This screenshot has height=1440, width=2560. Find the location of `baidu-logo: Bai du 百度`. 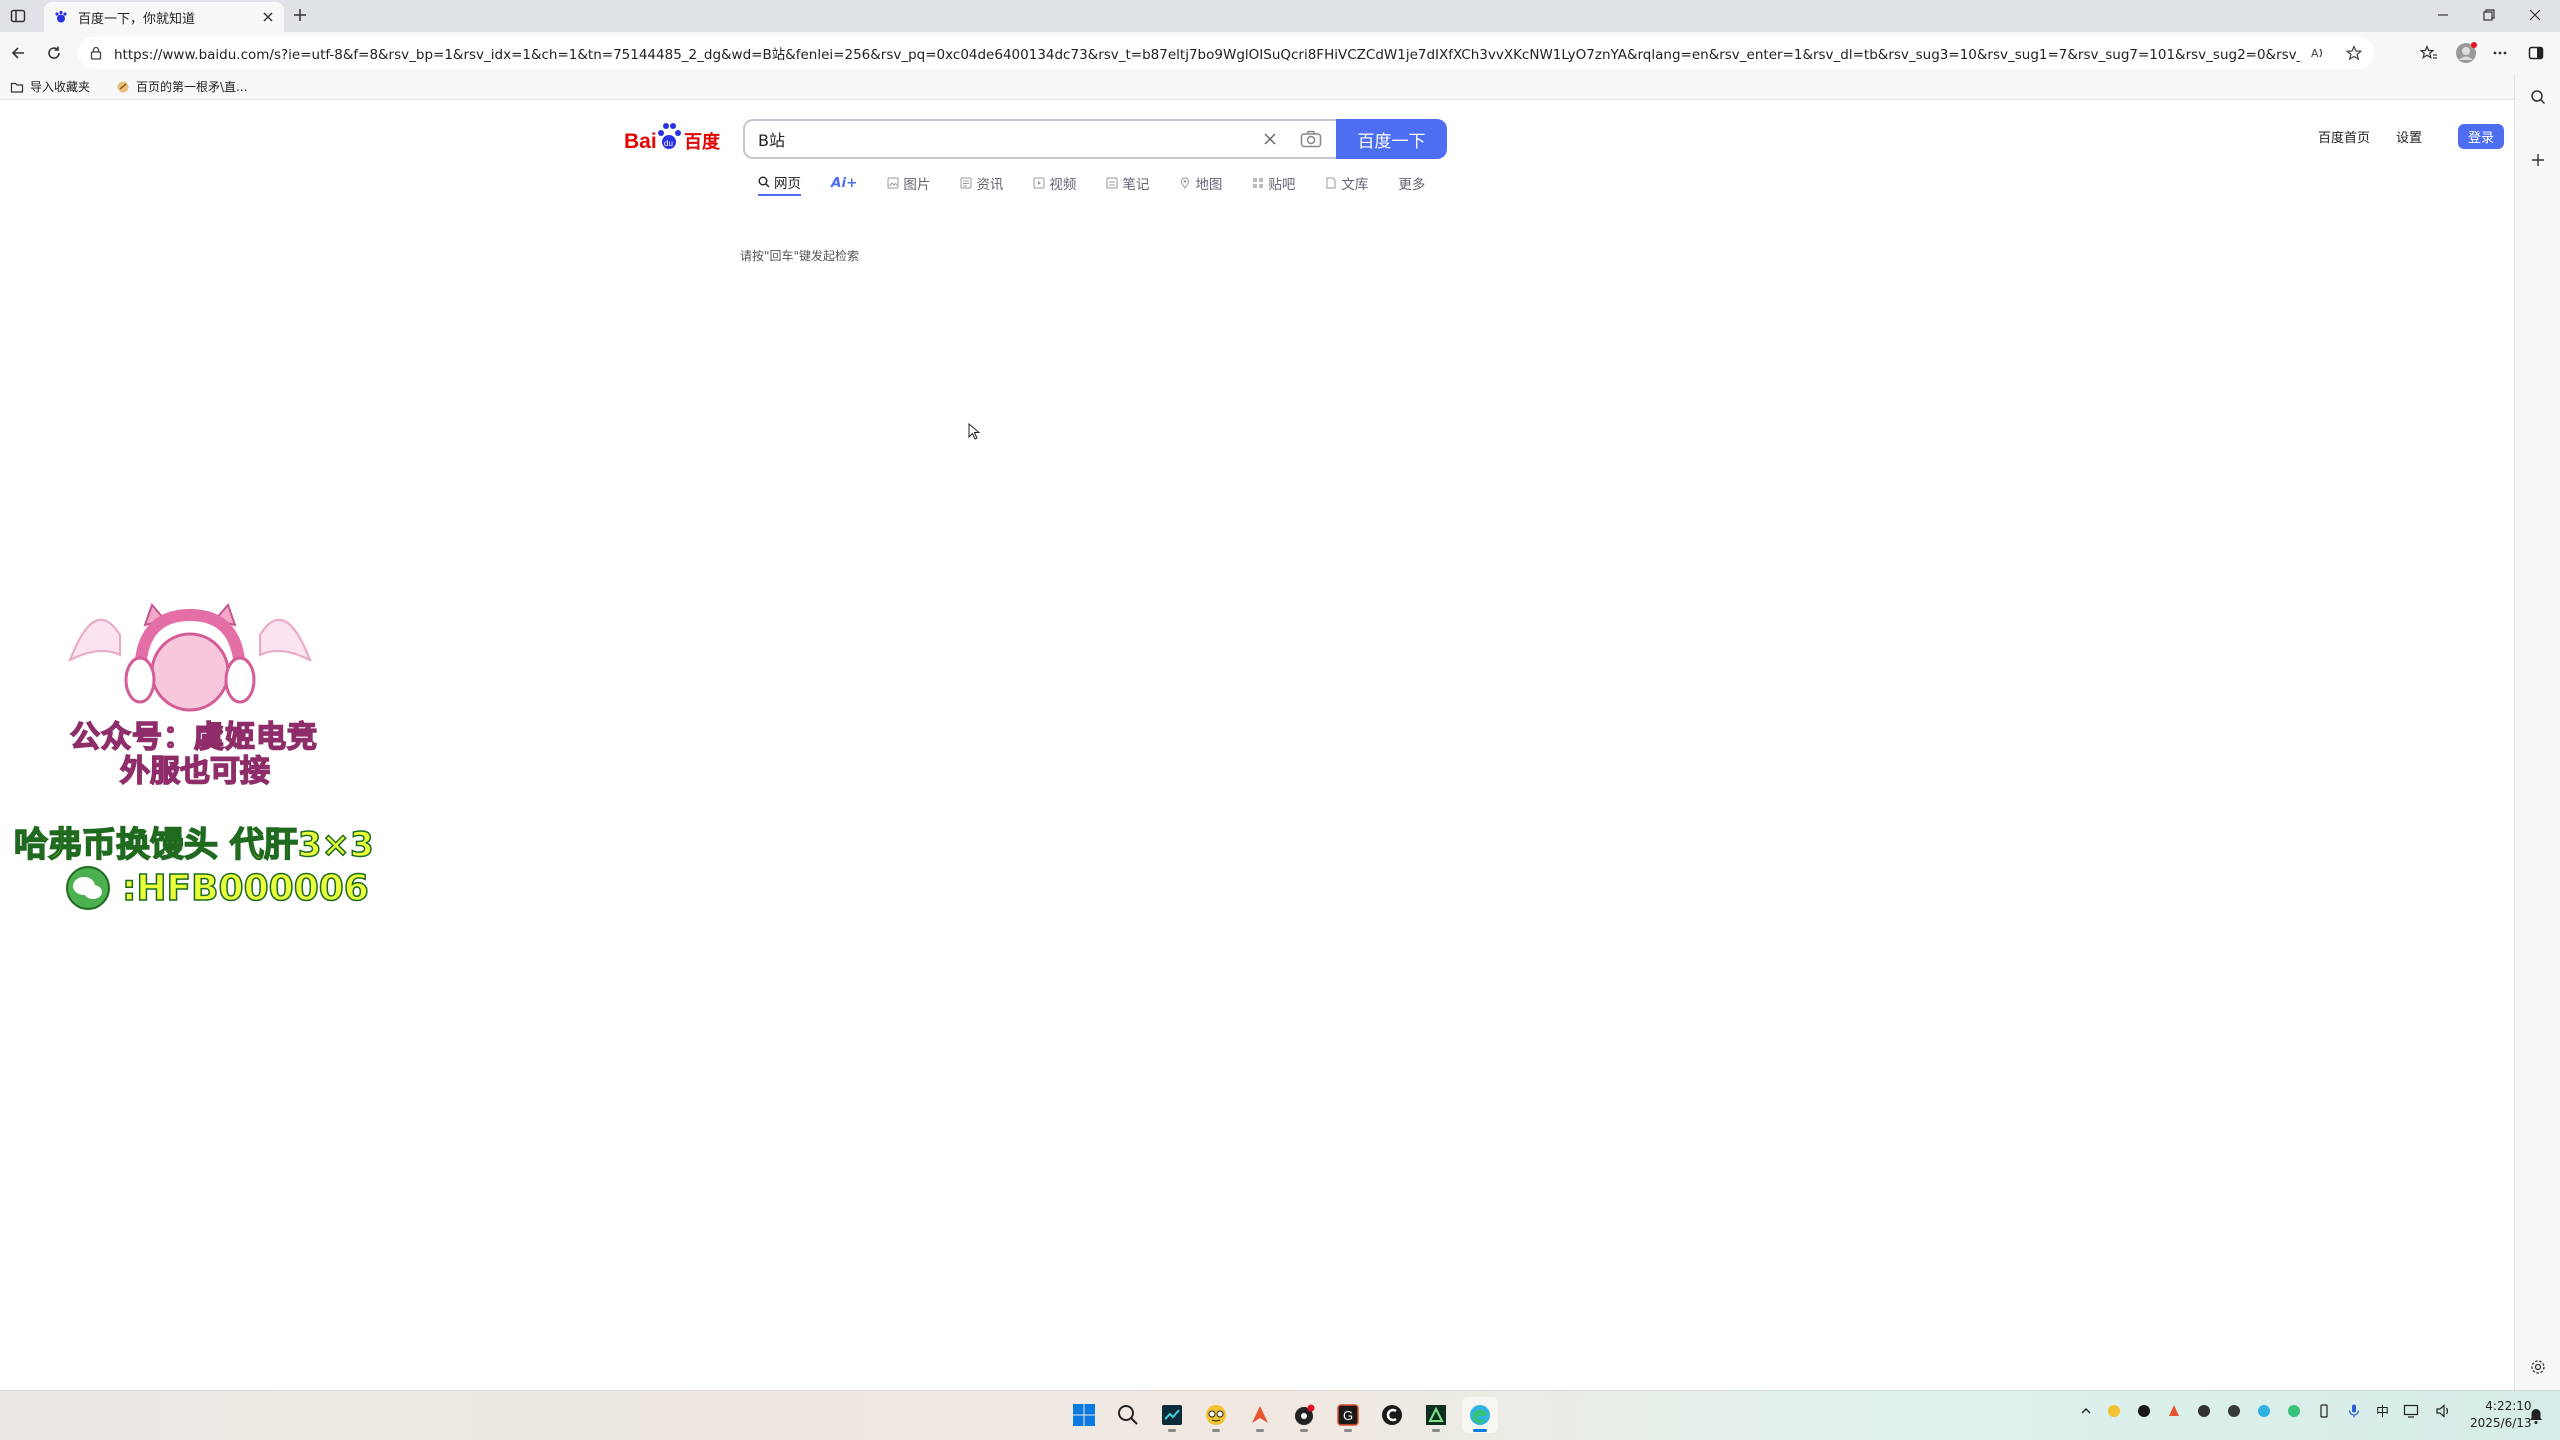

baidu-logo: Bai du 百度 is located at coordinates (676, 137).